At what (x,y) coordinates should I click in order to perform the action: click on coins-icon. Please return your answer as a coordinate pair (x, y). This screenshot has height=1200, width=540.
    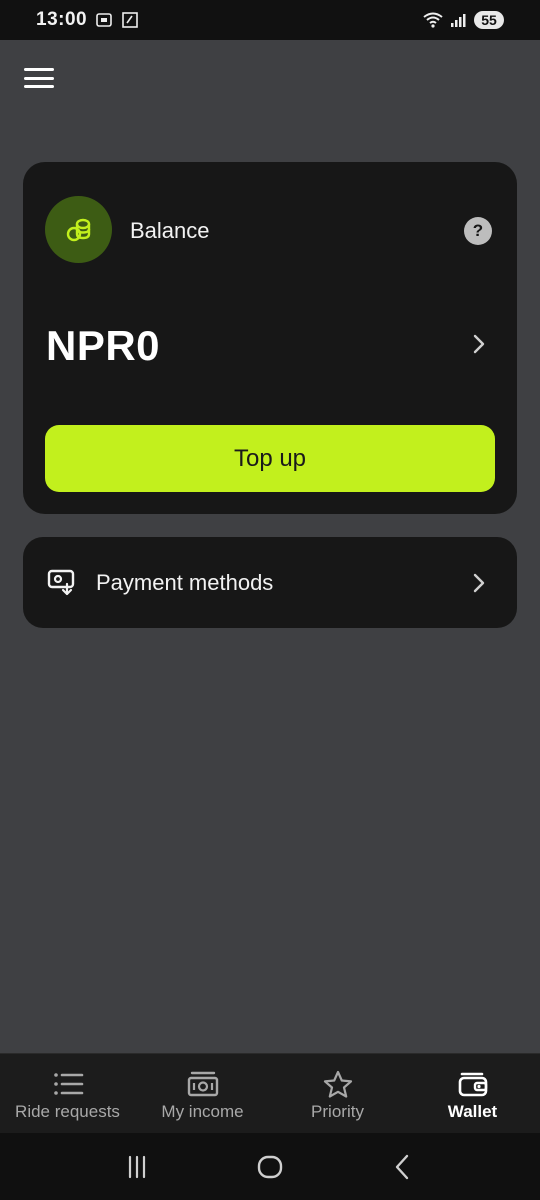
    Looking at the image, I should click on (78, 229).